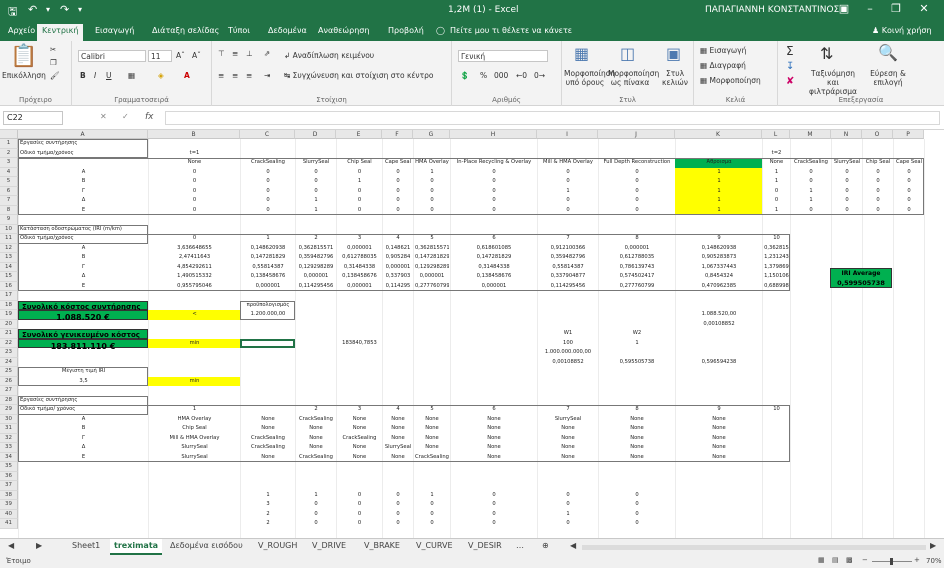  I want to click on insert-function-icon: fx, so click(149, 117).